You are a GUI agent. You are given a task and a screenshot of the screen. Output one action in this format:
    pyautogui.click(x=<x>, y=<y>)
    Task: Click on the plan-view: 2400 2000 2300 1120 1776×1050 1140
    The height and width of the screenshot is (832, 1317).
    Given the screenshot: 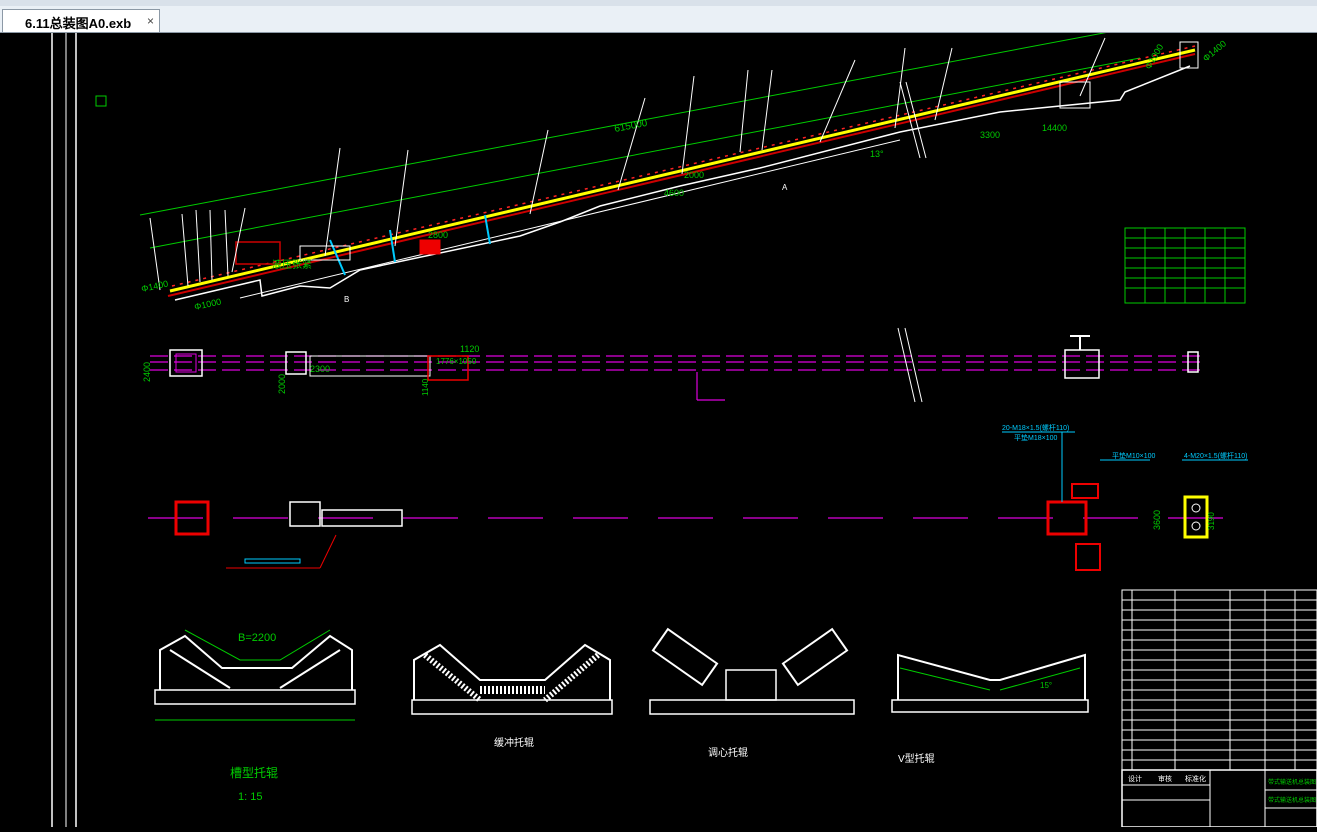 What is the action you would take?
    pyautogui.click(x=673, y=365)
    